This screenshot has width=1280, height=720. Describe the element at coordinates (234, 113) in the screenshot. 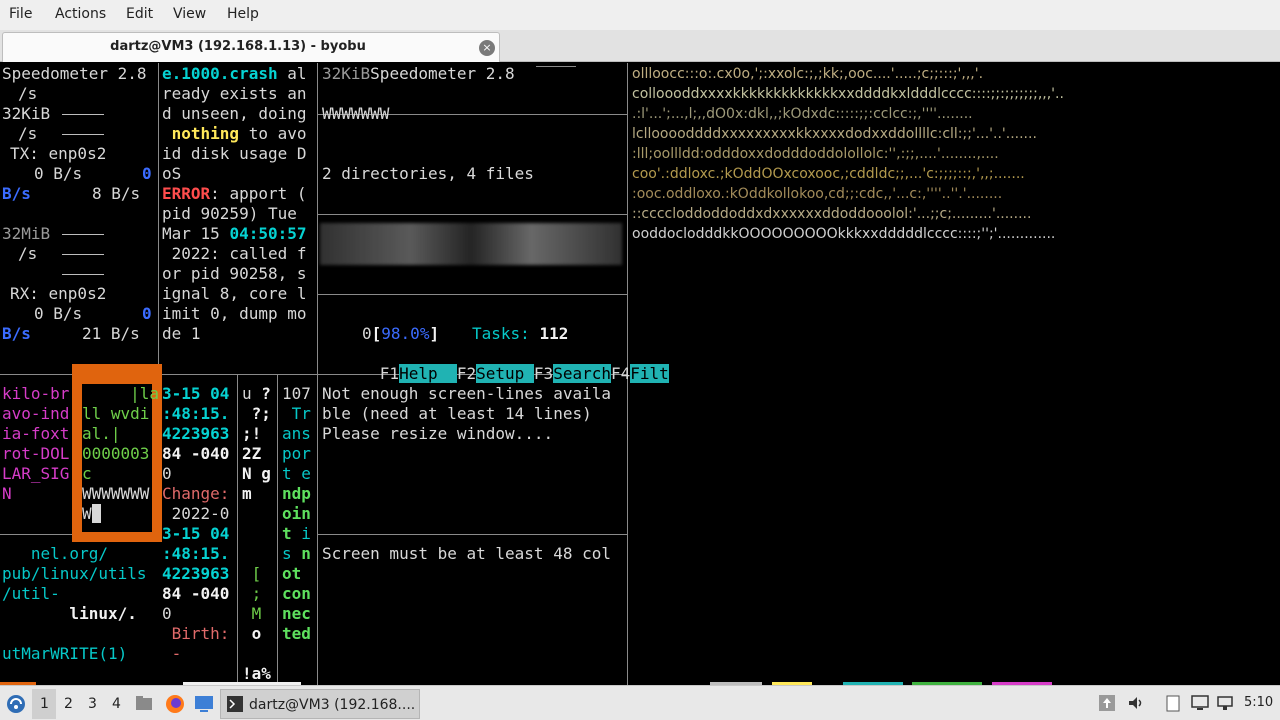

I see `log-line: d unseen, doing` at that location.